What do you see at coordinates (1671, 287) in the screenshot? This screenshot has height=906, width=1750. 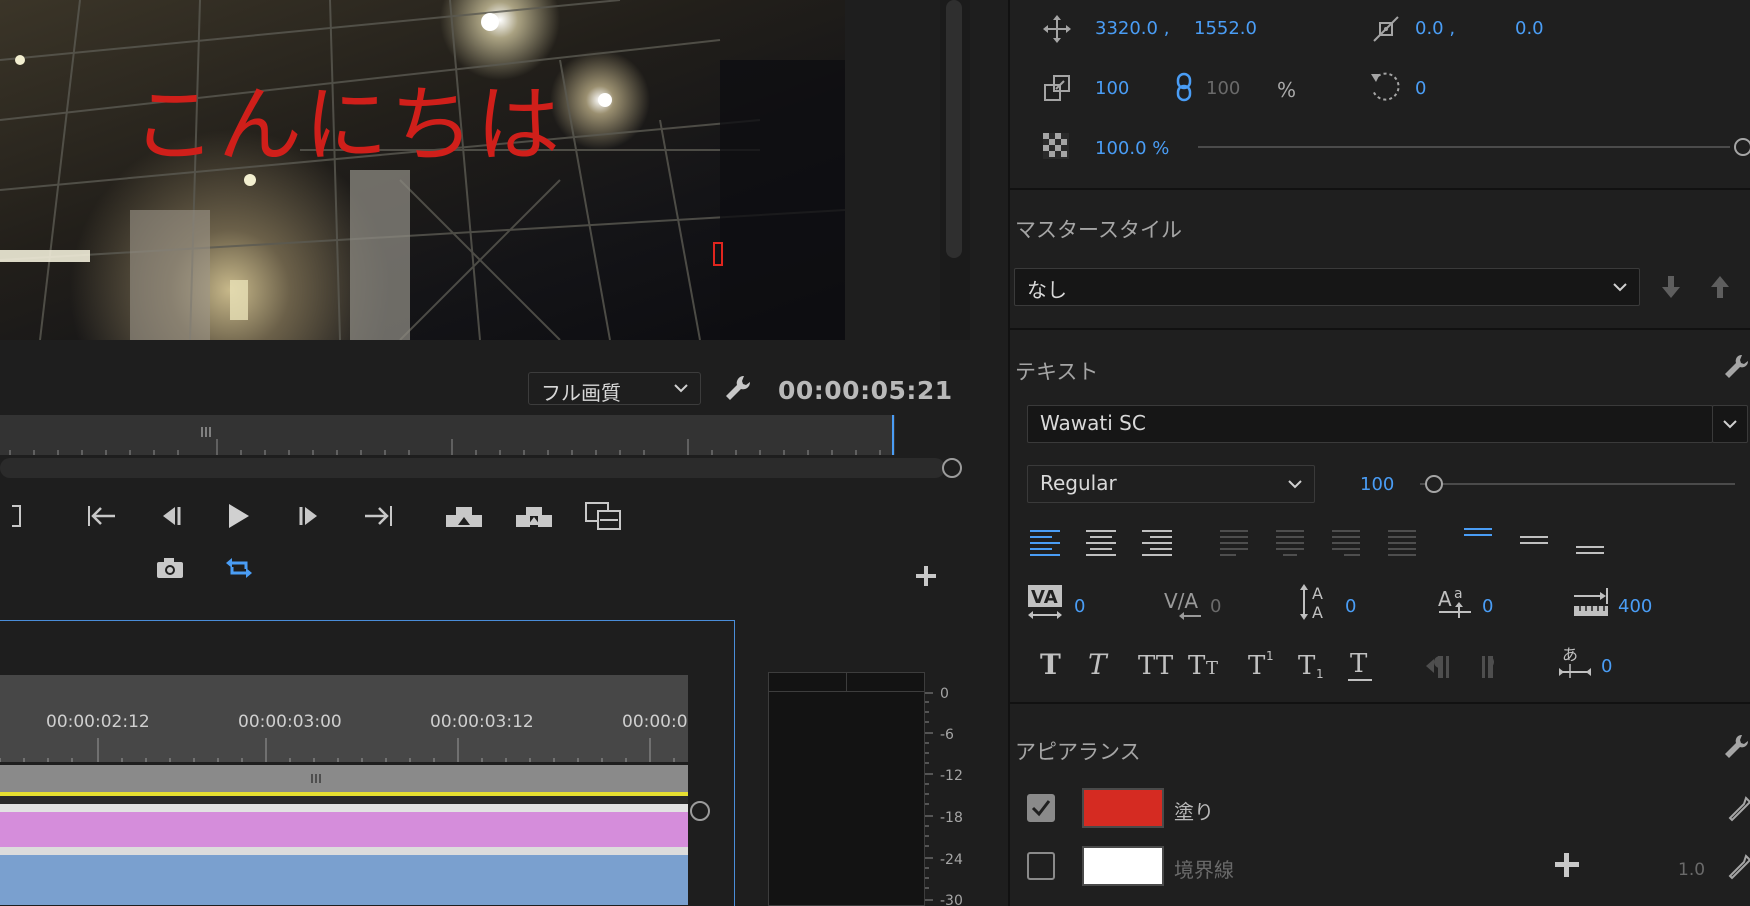 I see `push-style-down-icon` at bounding box center [1671, 287].